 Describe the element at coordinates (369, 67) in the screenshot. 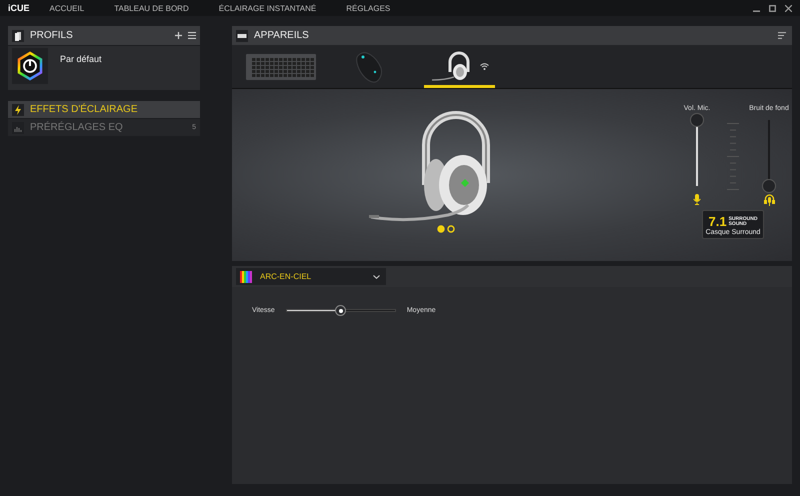

I see `mouse-icon` at that location.